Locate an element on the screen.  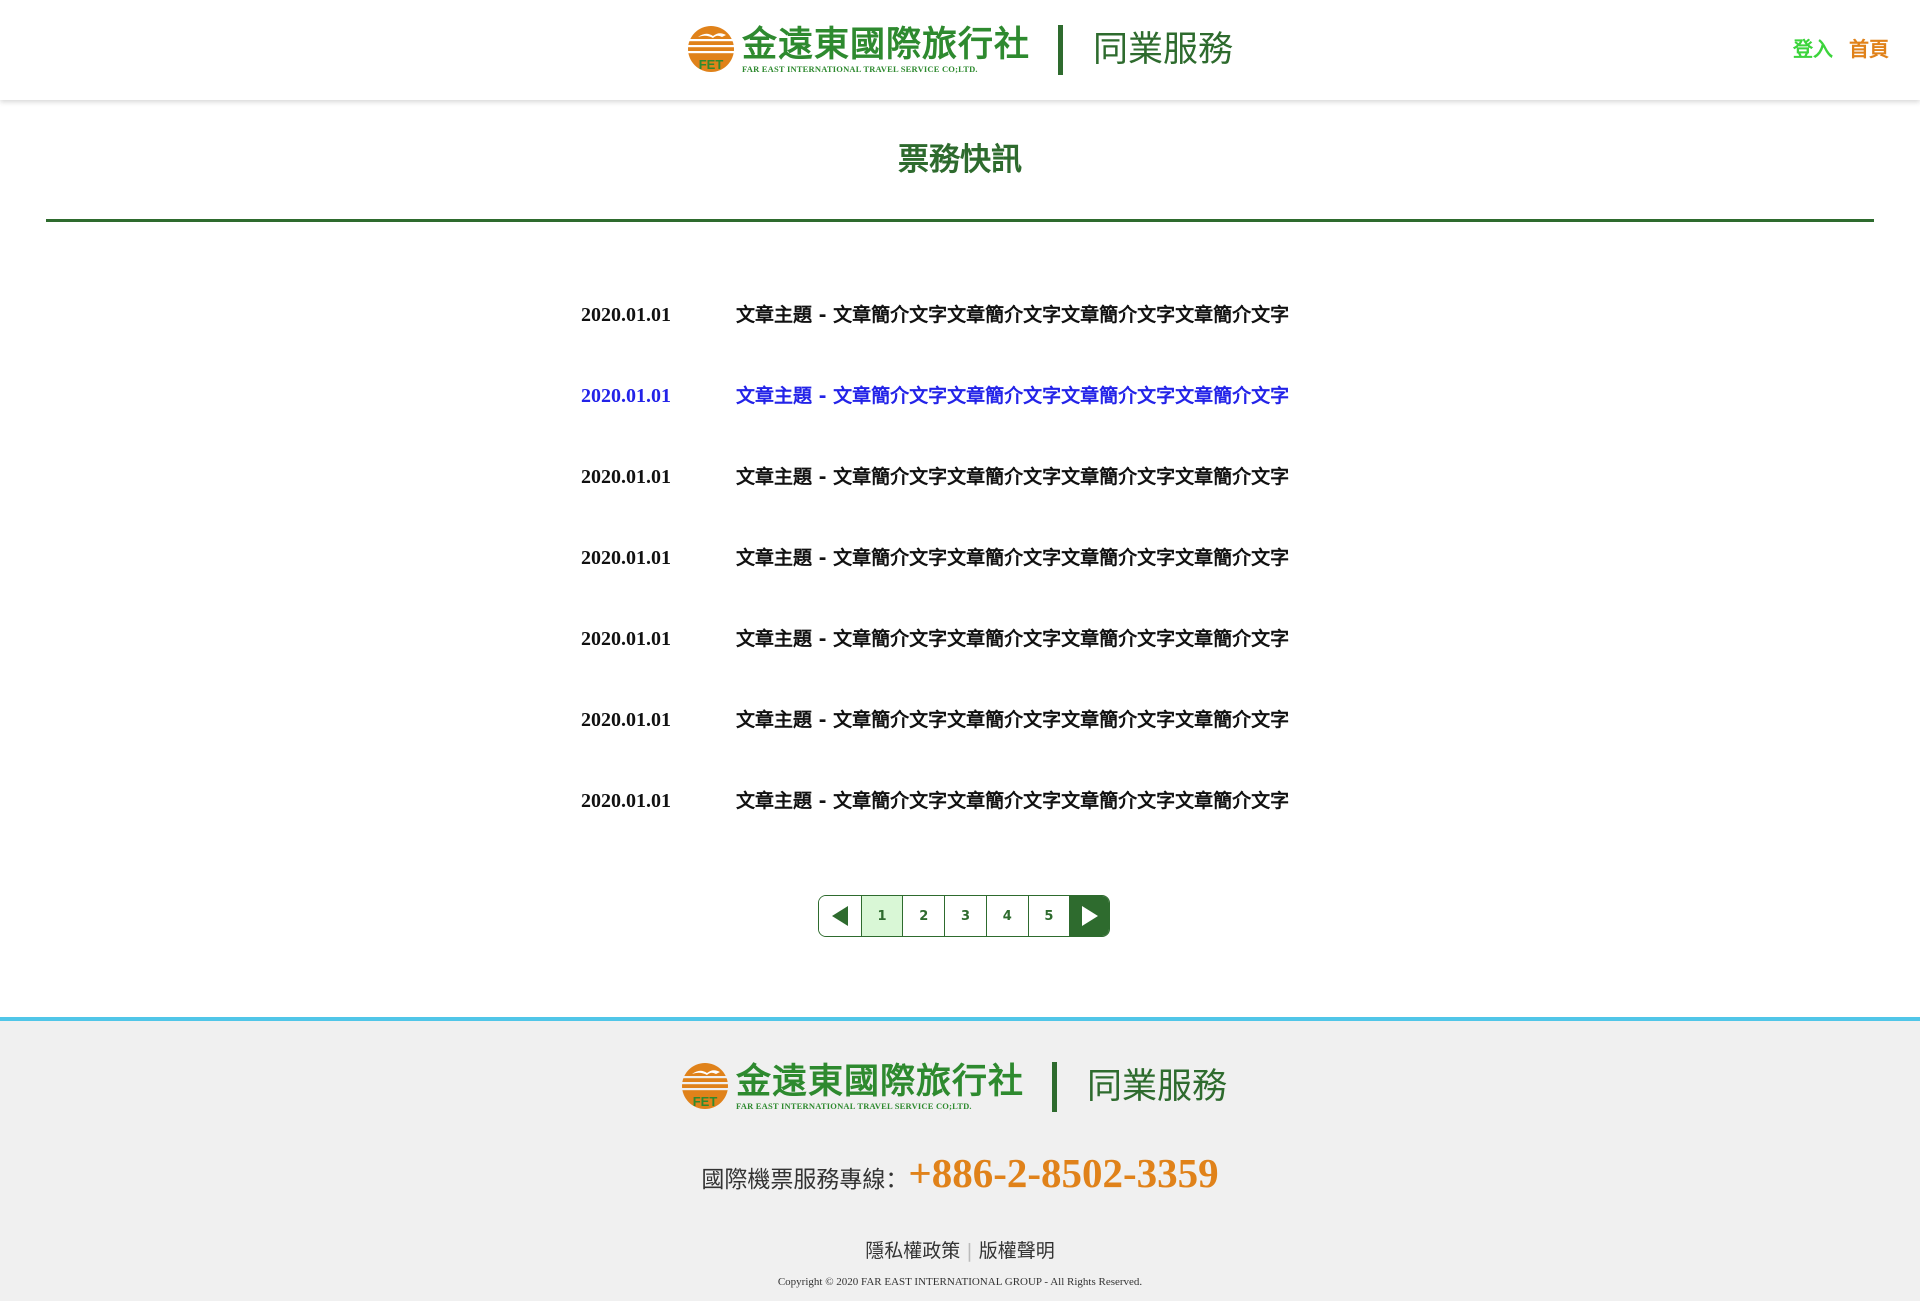
page-4-button: 4 is located at coordinates (1006, 916).